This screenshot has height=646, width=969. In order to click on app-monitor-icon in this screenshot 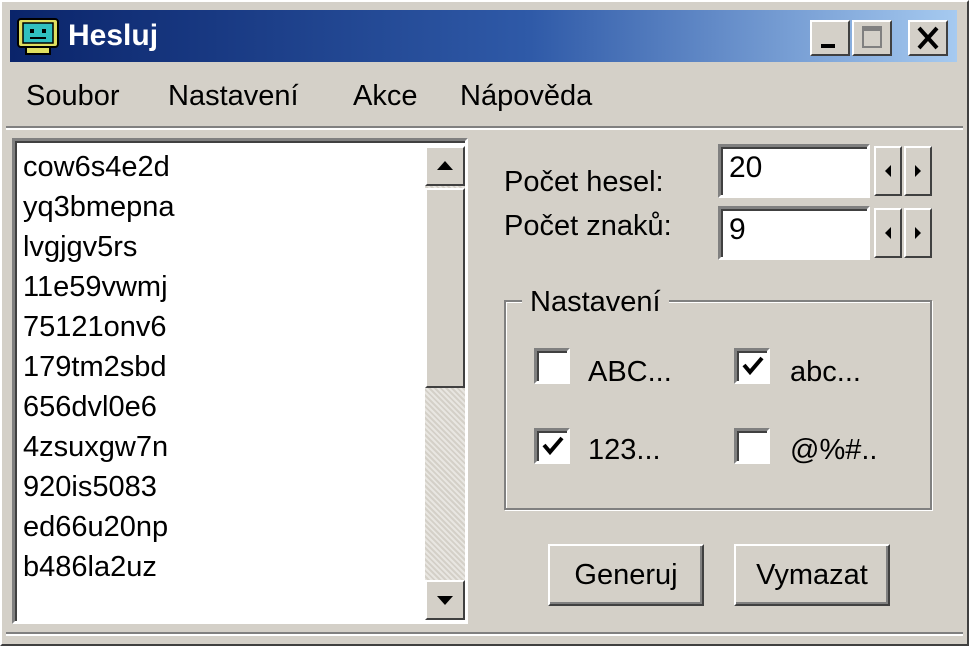, I will do `click(38, 37)`.